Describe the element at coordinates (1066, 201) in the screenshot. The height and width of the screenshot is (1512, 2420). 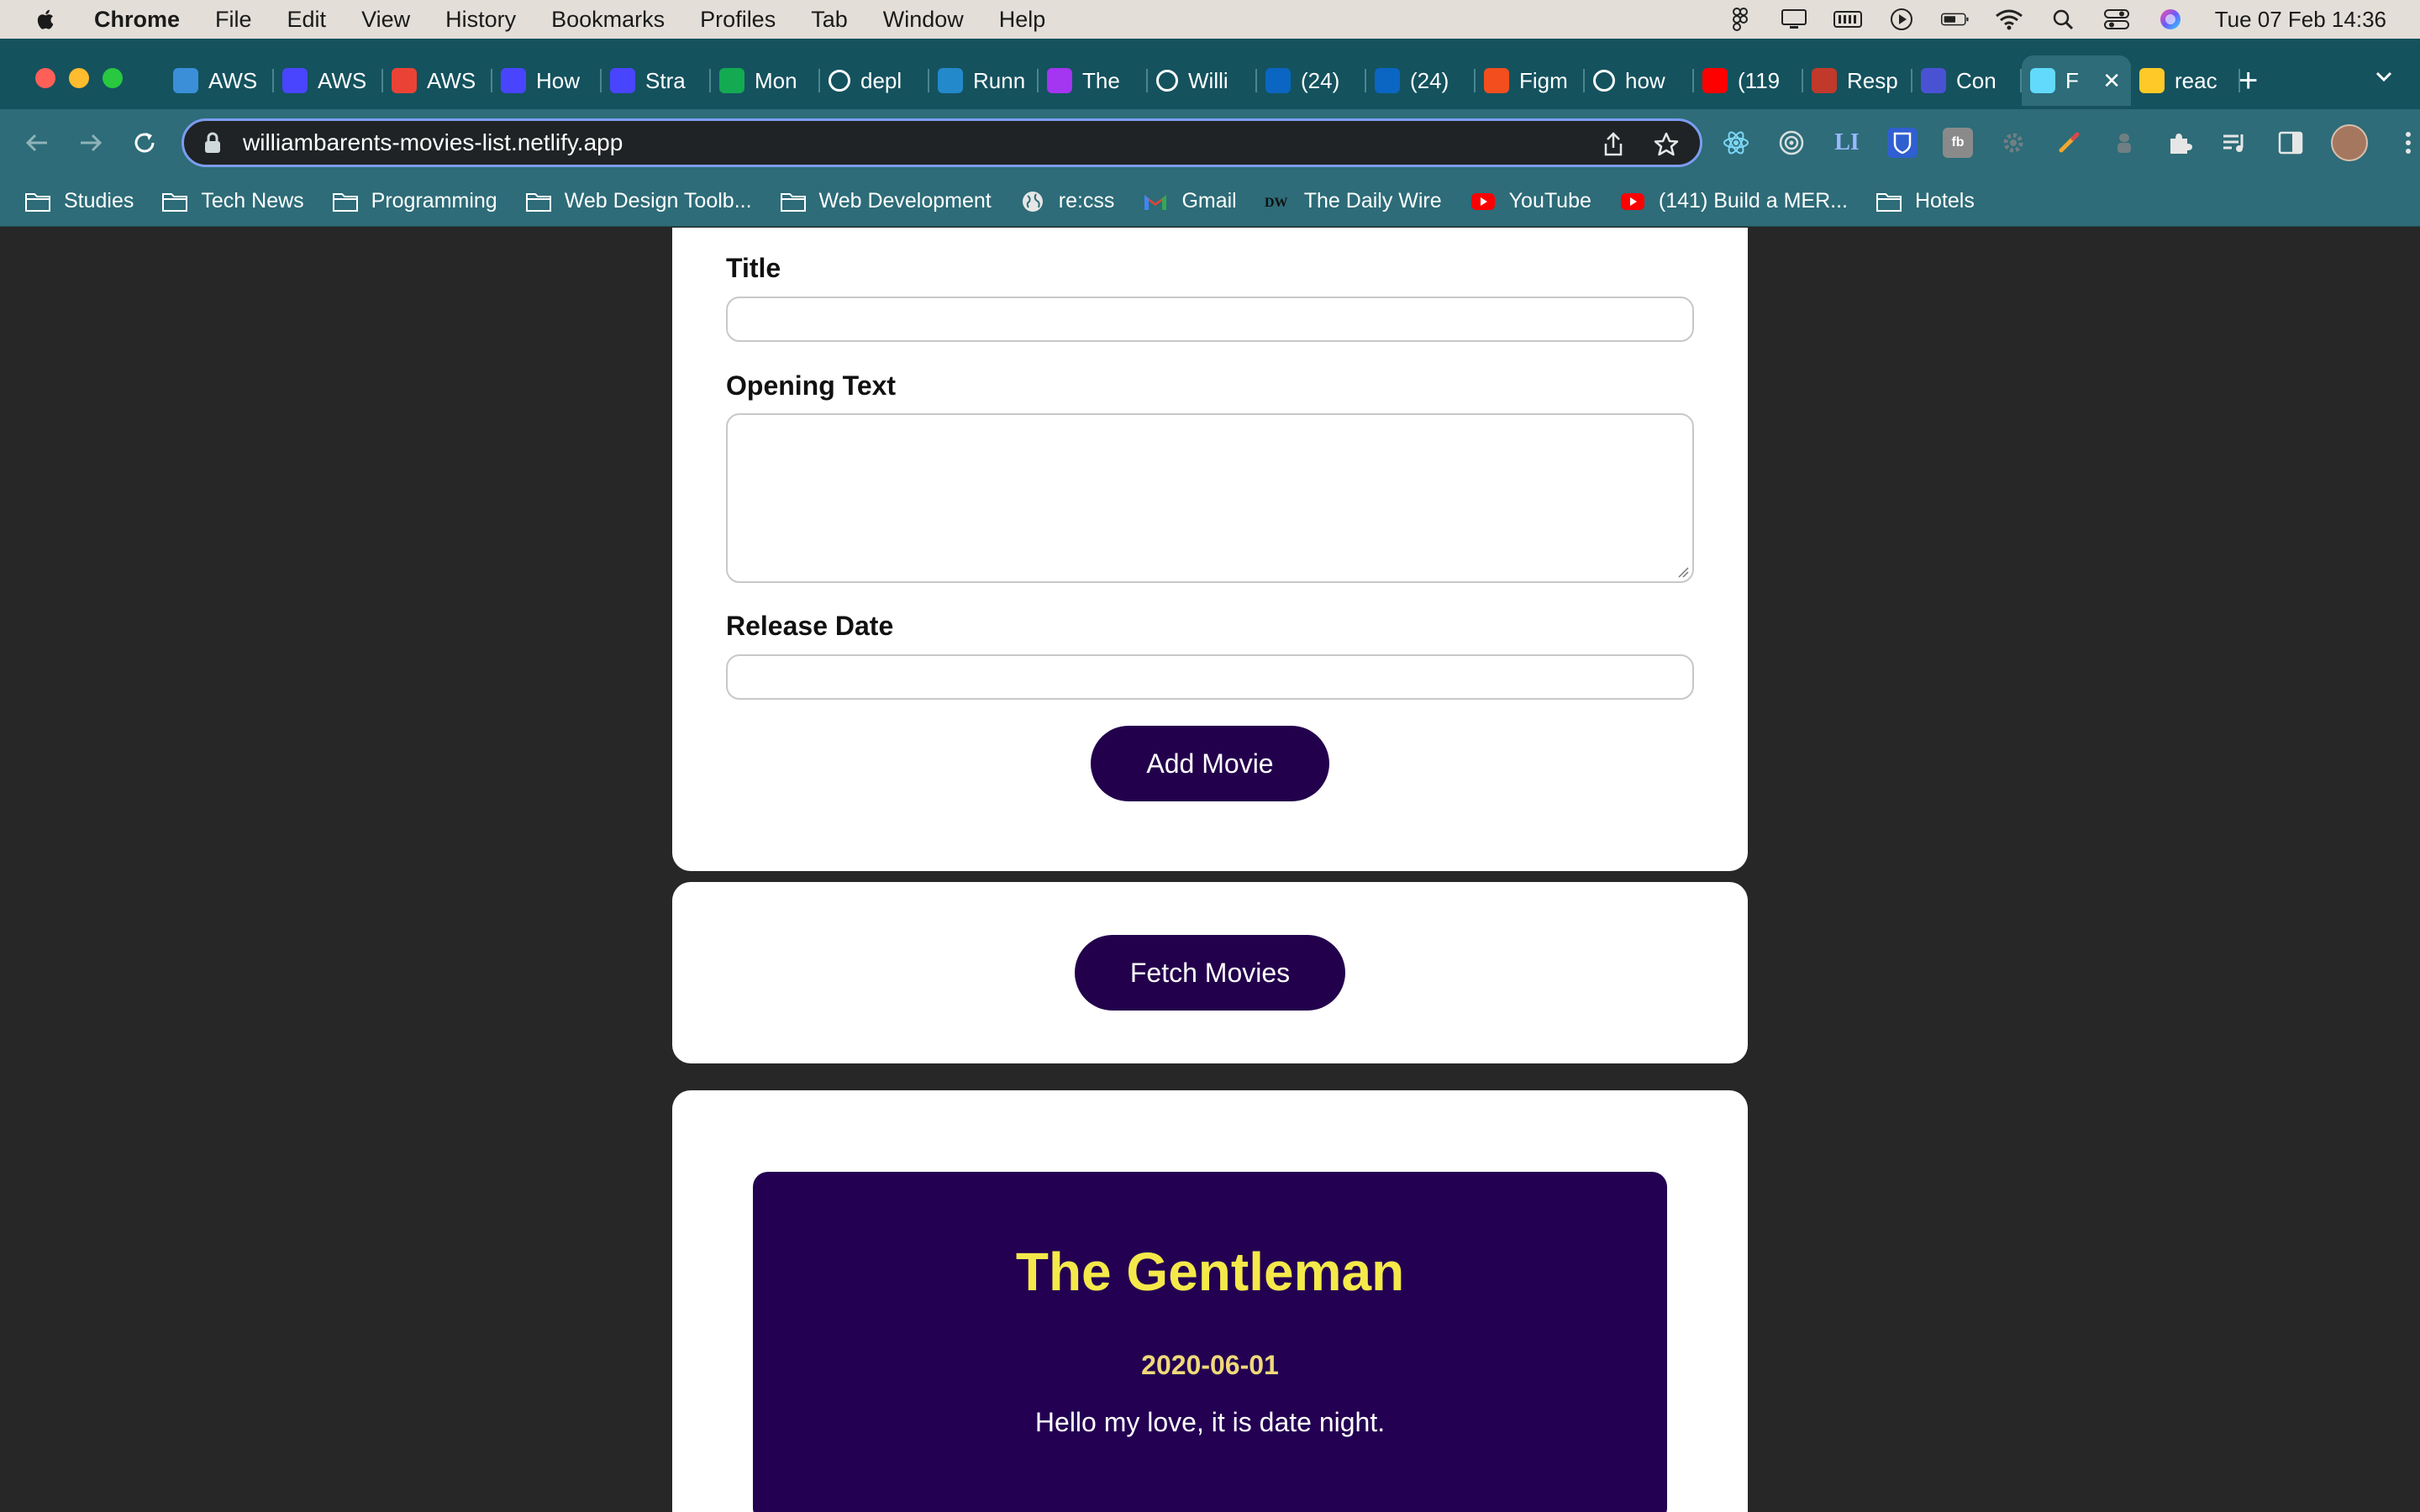
I see `bookmark-item: re:css` at that location.